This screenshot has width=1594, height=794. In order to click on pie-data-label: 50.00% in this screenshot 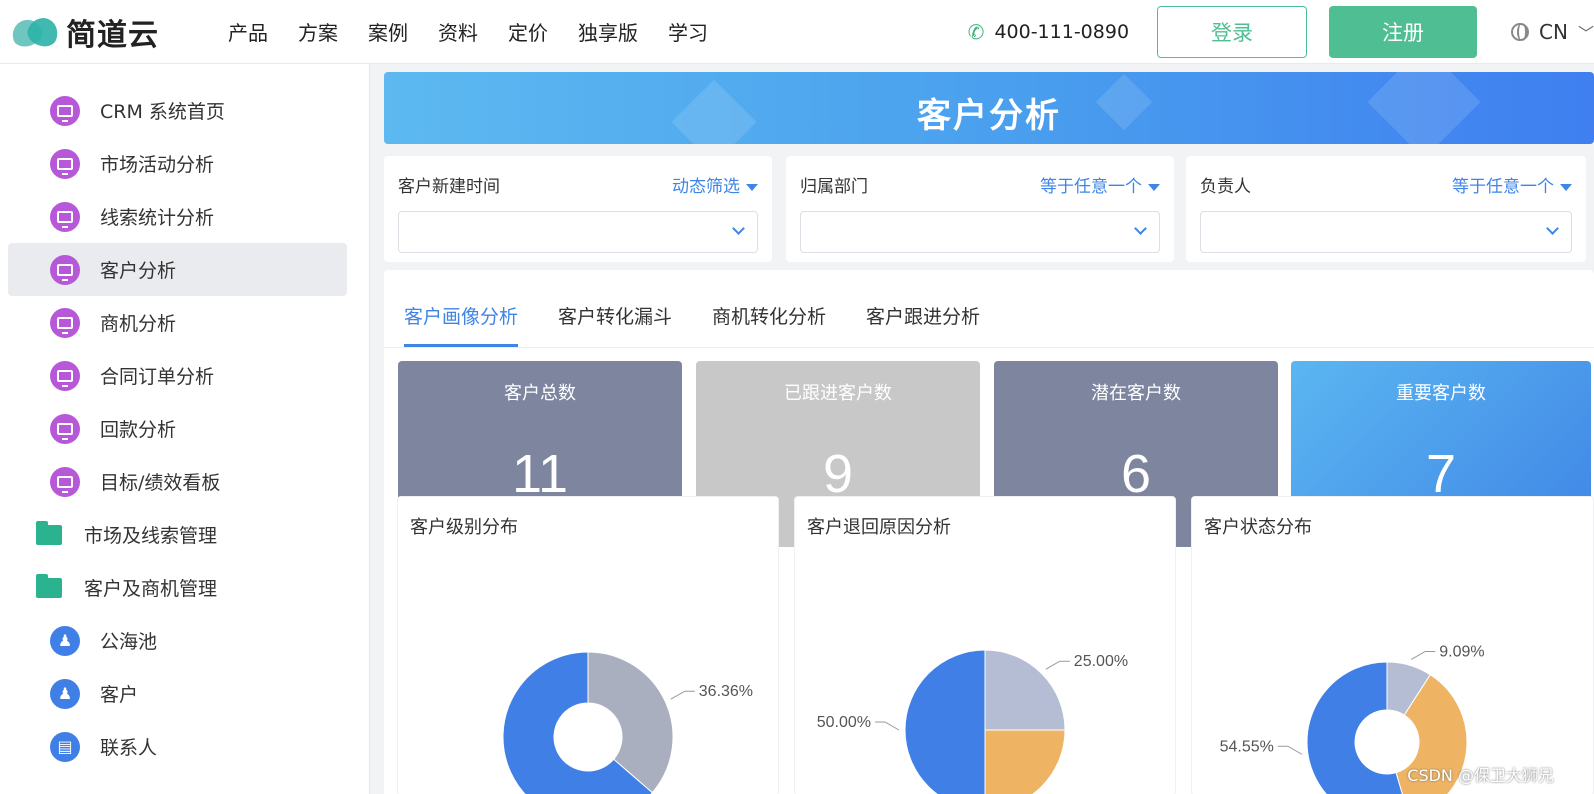, I will do `click(844, 722)`.